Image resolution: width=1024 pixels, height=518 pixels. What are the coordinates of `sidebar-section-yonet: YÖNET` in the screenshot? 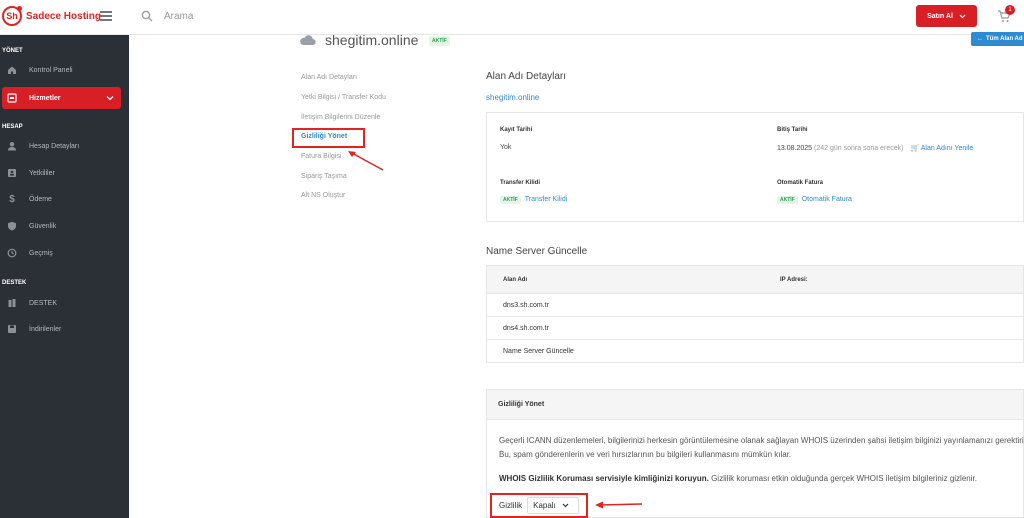 It's located at (12, 51).